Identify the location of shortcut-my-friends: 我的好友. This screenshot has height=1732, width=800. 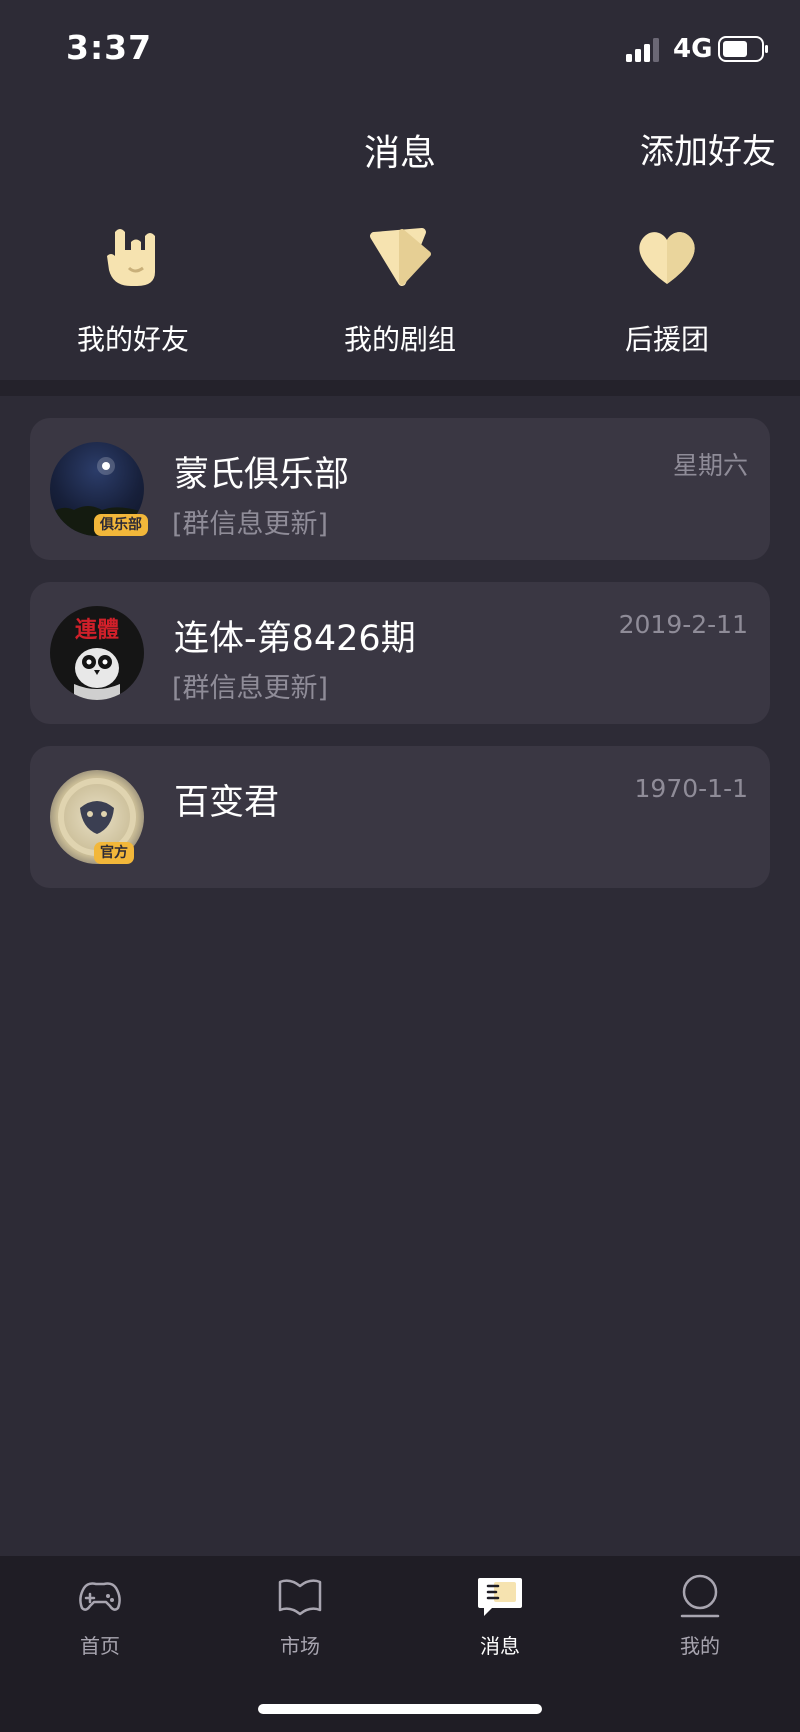
(133, 290).